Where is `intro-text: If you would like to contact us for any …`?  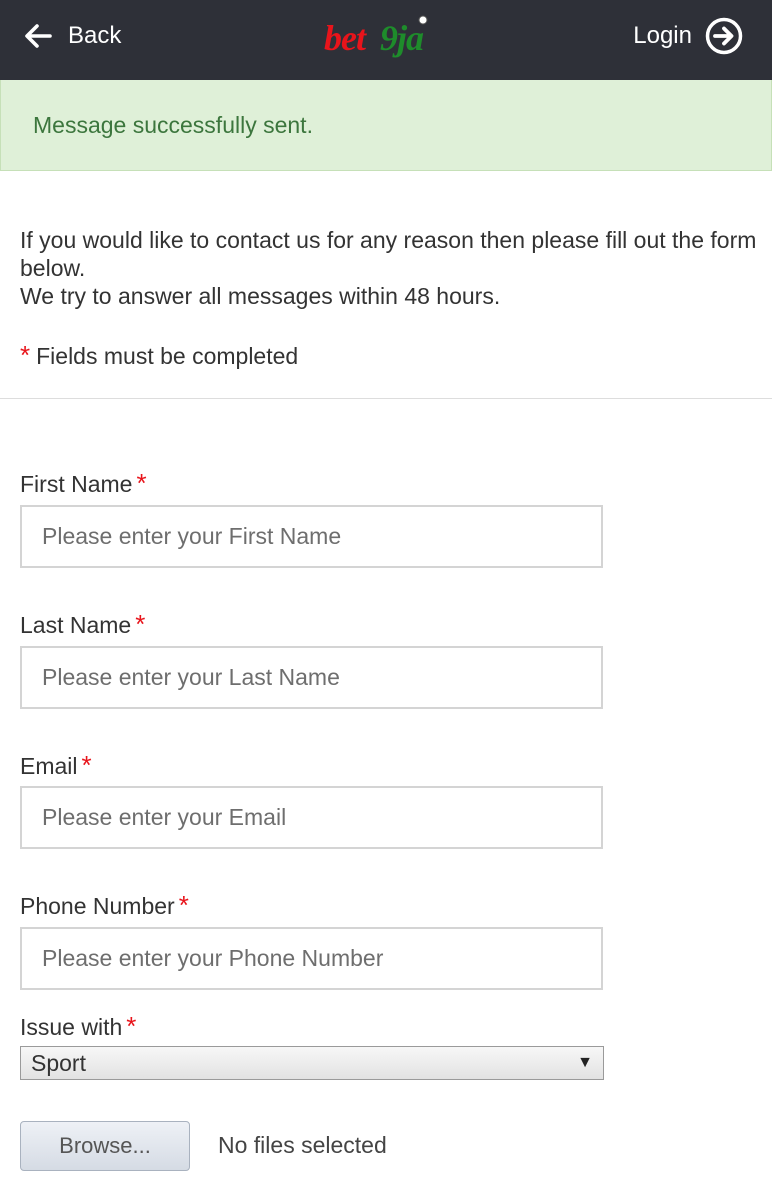 intro-text: If you would like to contact us for any … is located at coordinates (390, 268).